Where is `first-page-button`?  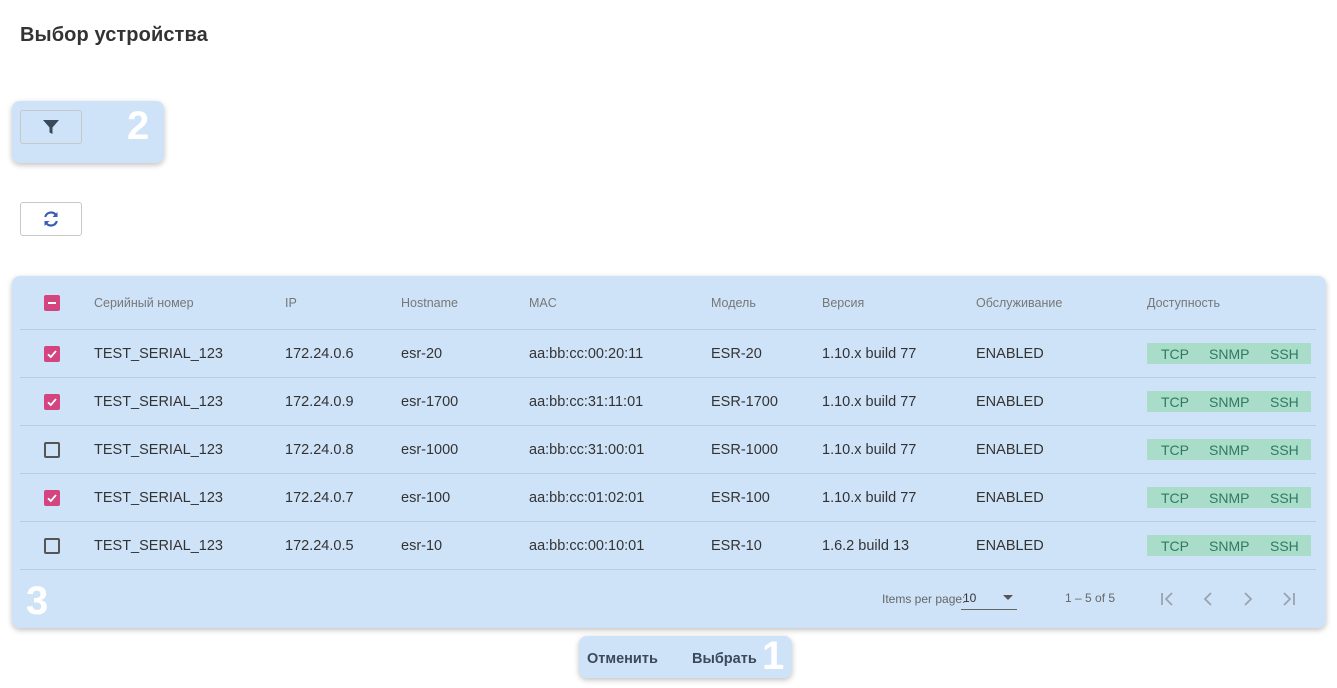
first-page-button is located at coordinates (1168, 599).